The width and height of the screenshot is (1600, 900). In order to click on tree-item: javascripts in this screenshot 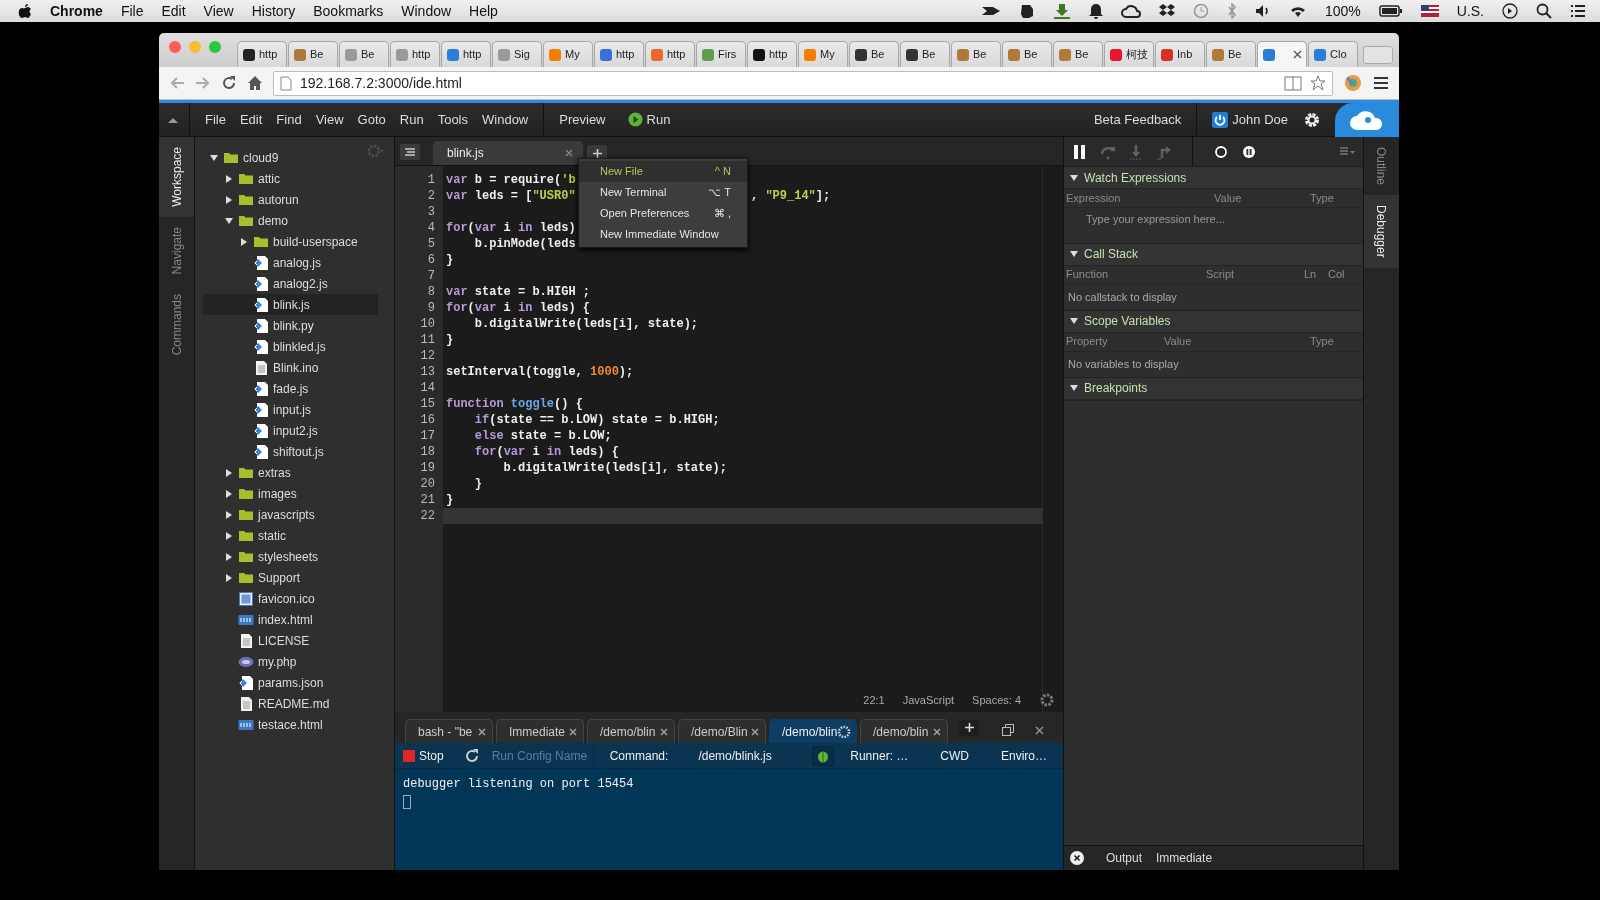, I will do `click(290, 514)`.